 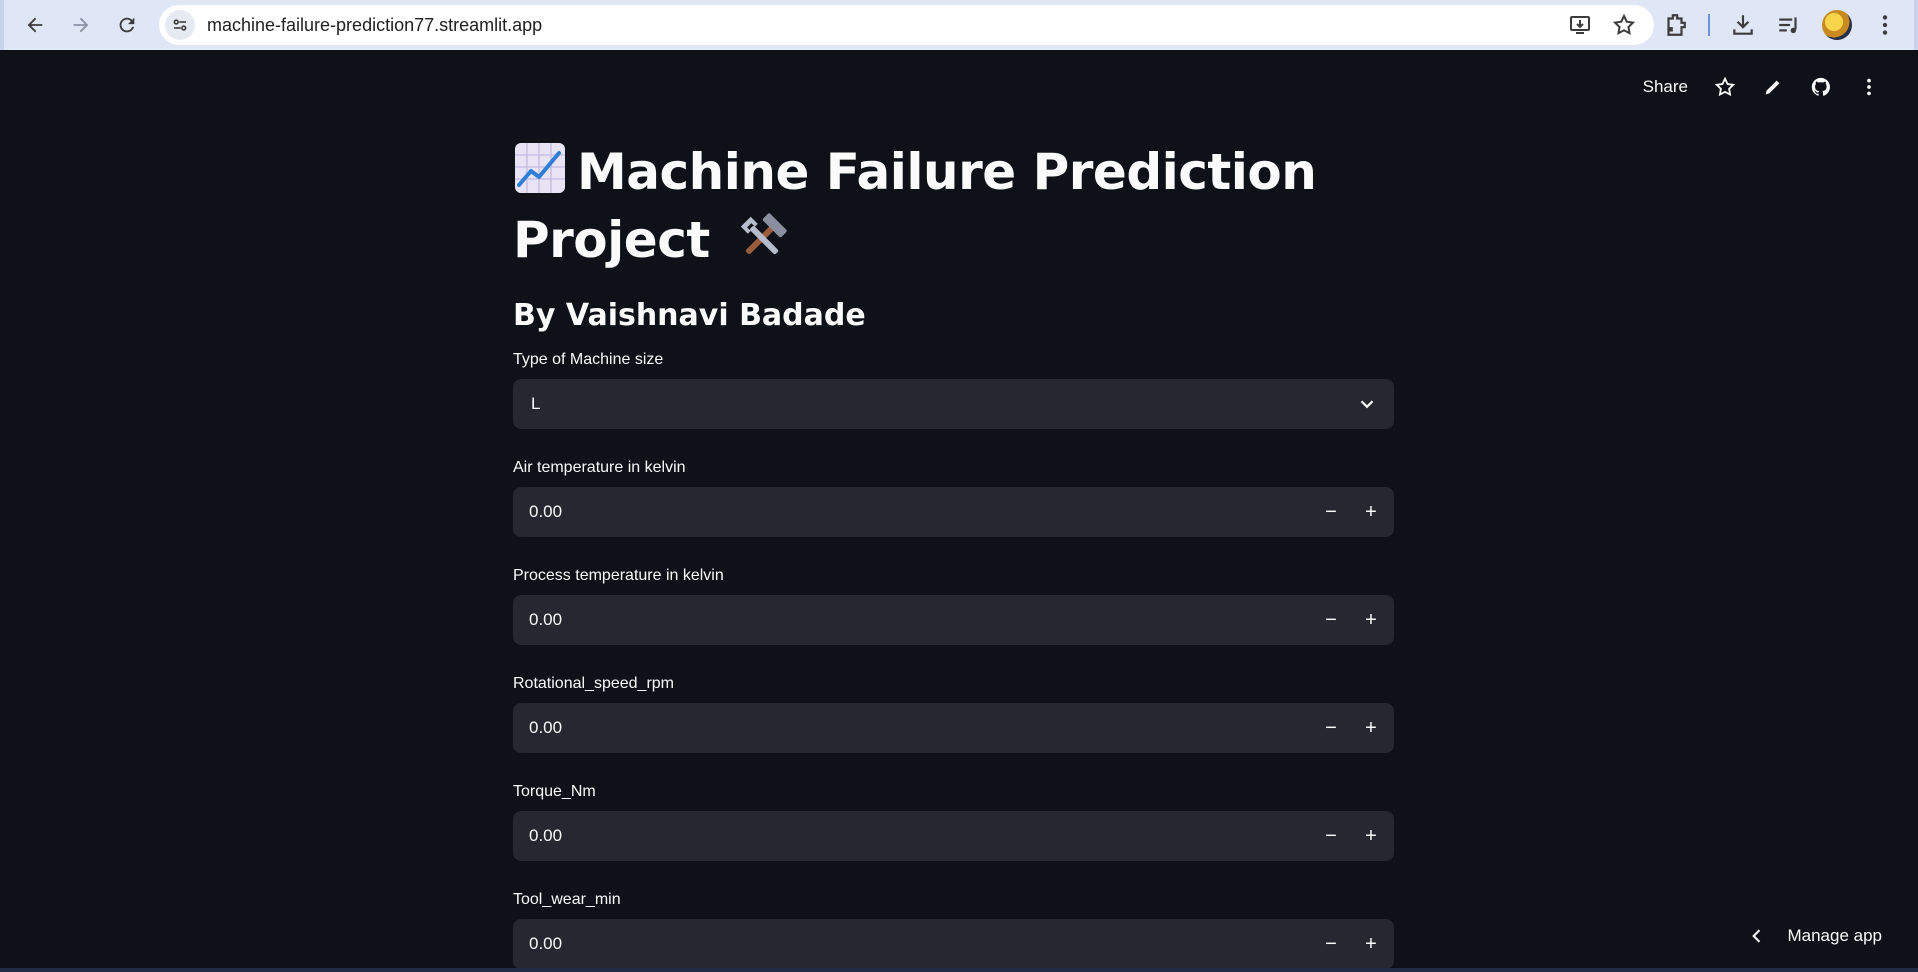 What do you see at coordinates (1580, 25) in the screenshot?
I see `install-app-icon` at bounding box center [1580, 25].